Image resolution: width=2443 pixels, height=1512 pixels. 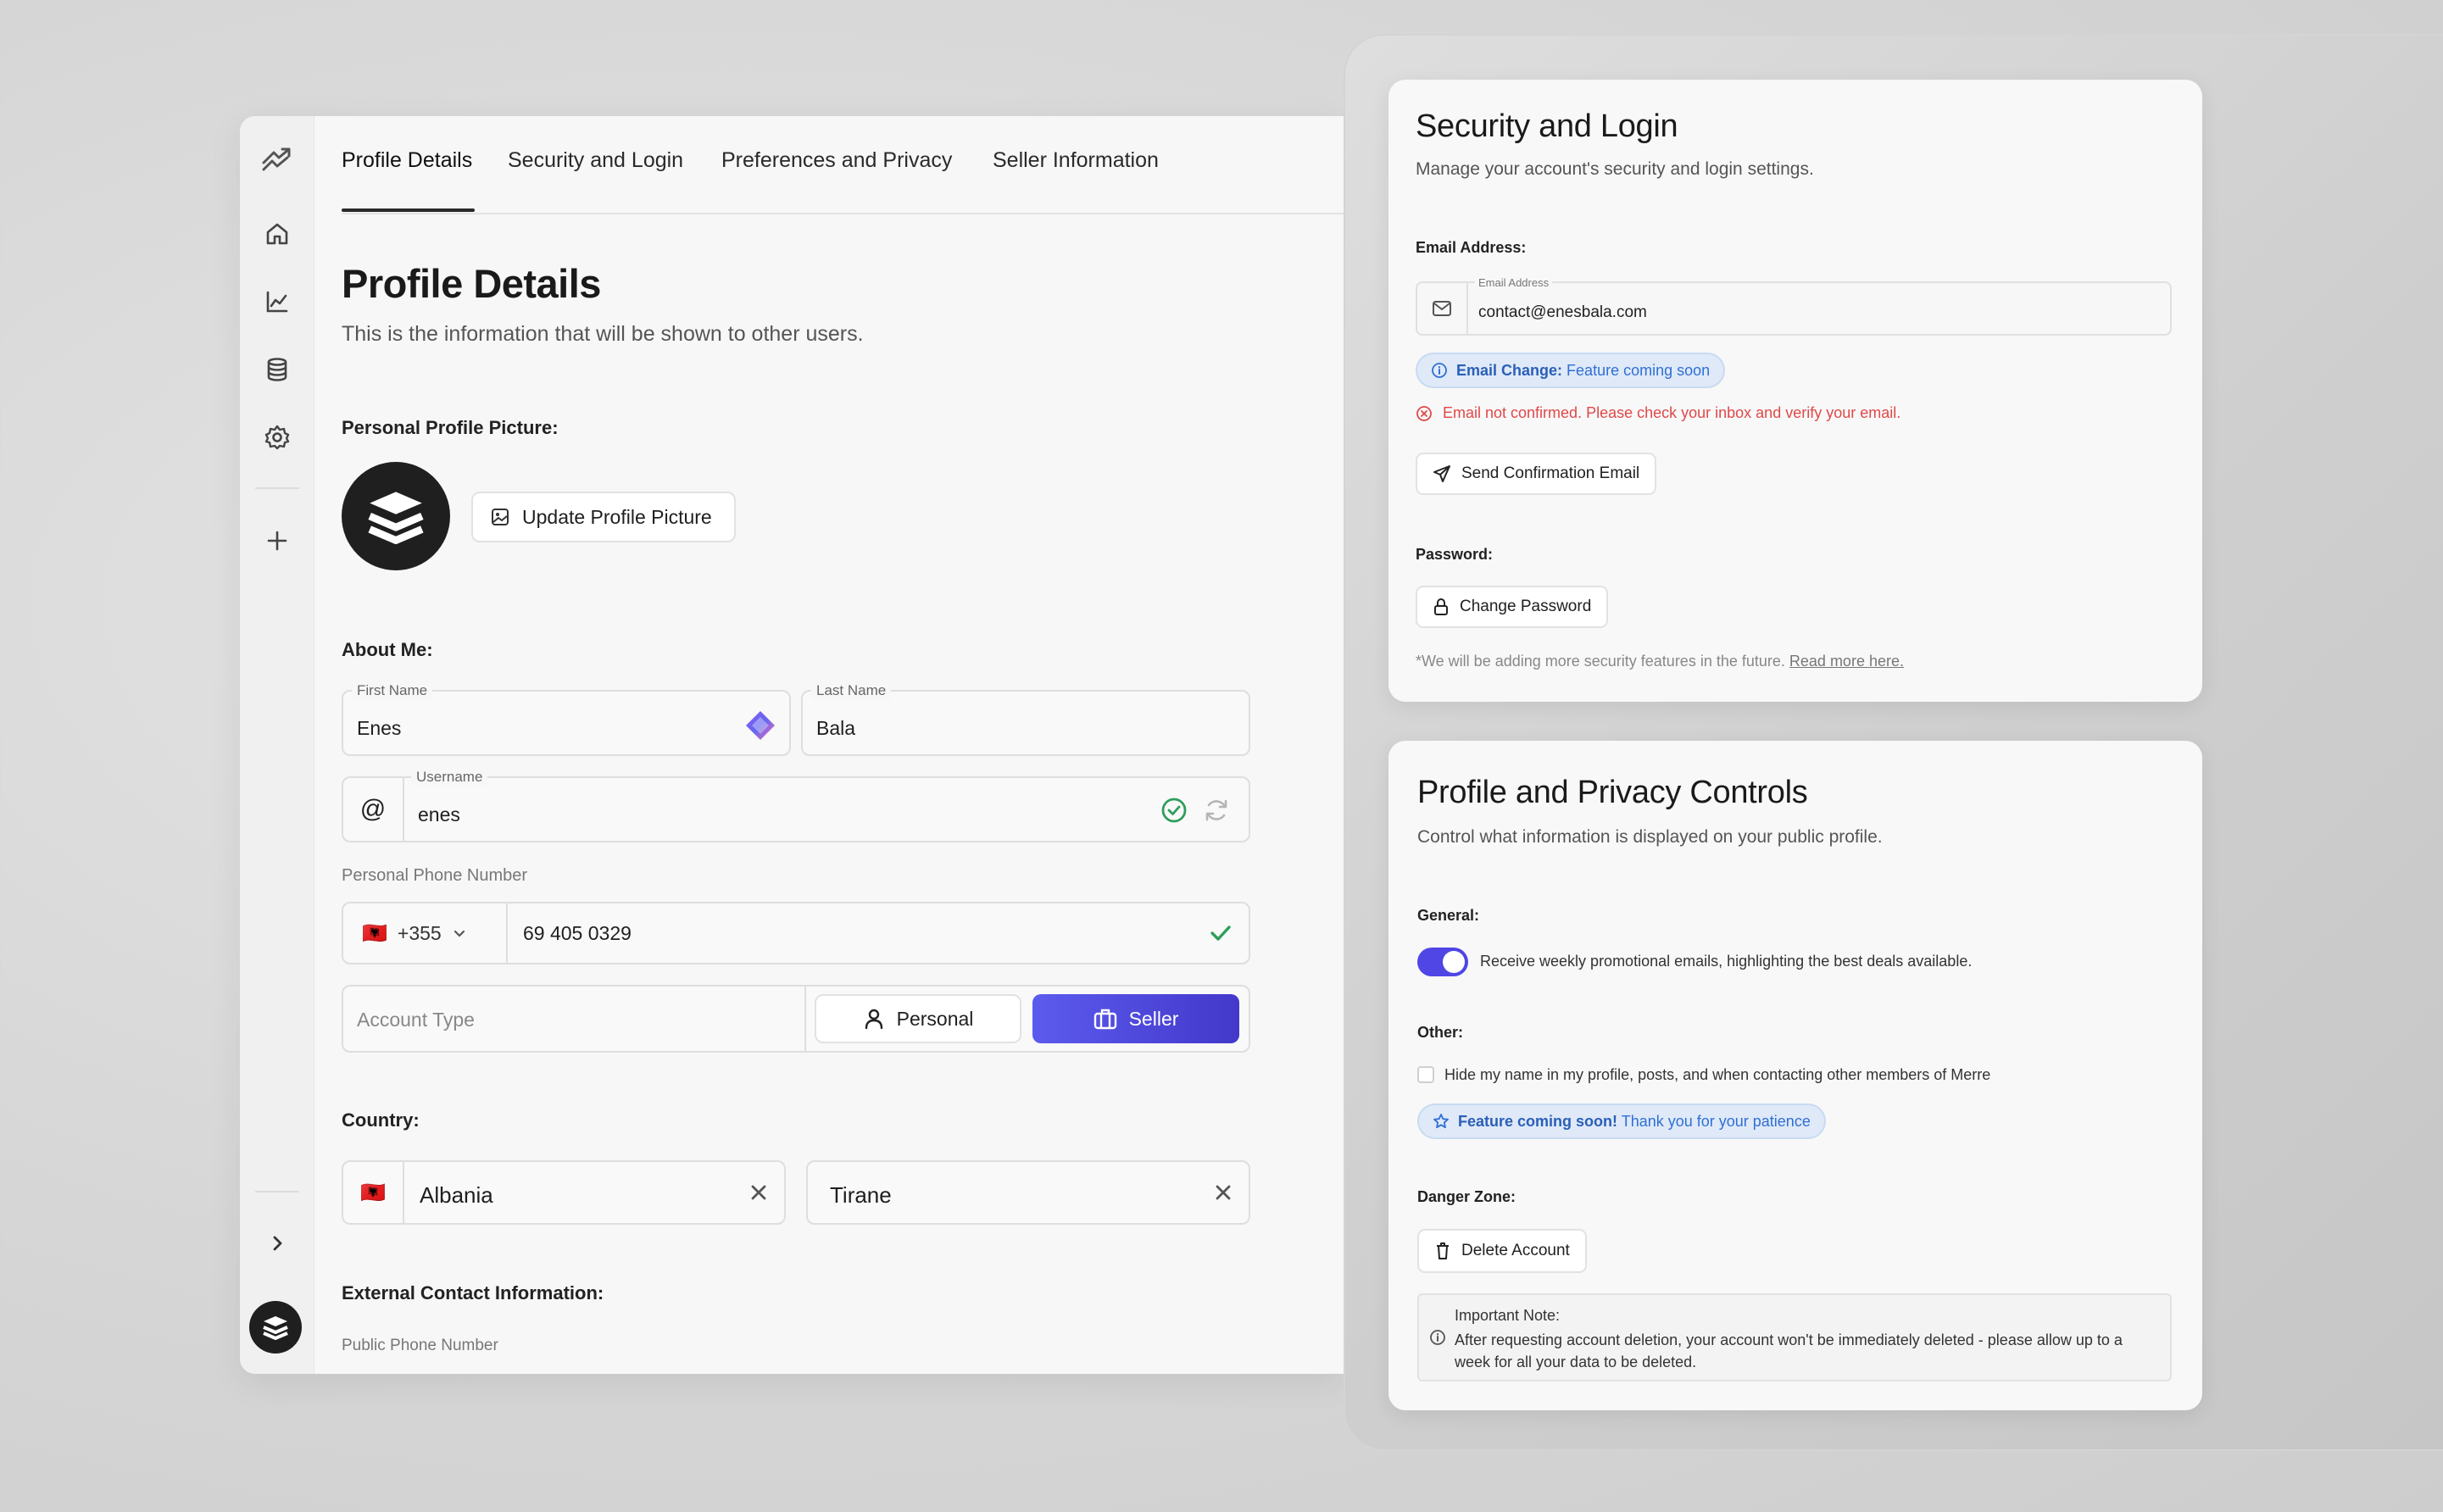 What do you see at coordinates (277, 301) in the screenshot?
I see `analytics-icon` at bounding box center [277, 301].